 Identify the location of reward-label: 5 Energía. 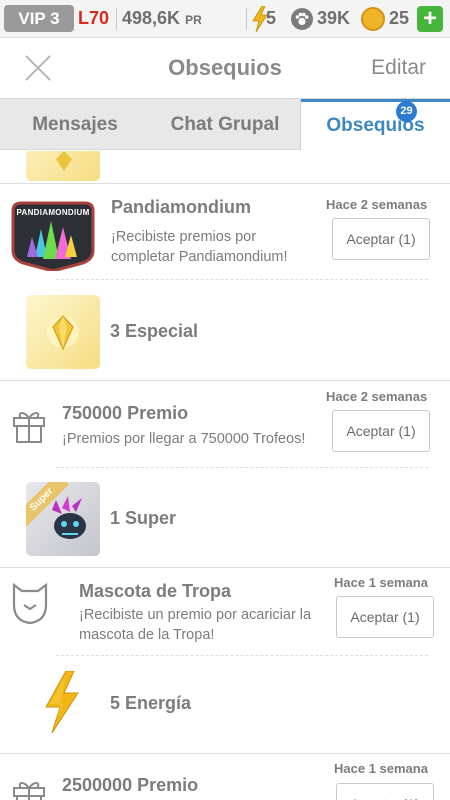
(151, 703).